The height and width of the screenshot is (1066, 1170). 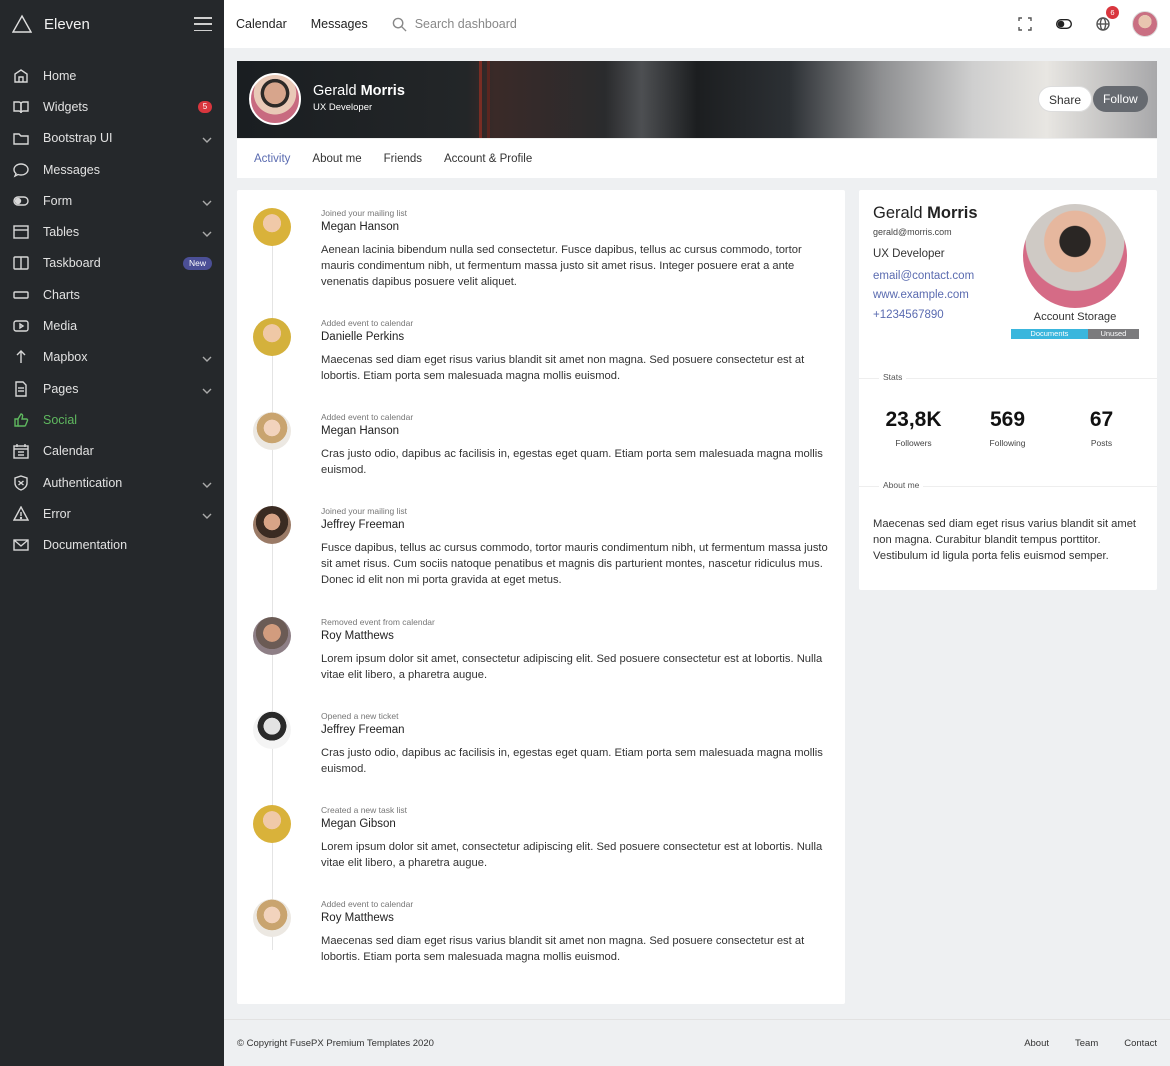 What do you see at coordinates (58, 200) in the screenshot?
I see `sidebar-item-label: Form` at bounding box center [58, 200].